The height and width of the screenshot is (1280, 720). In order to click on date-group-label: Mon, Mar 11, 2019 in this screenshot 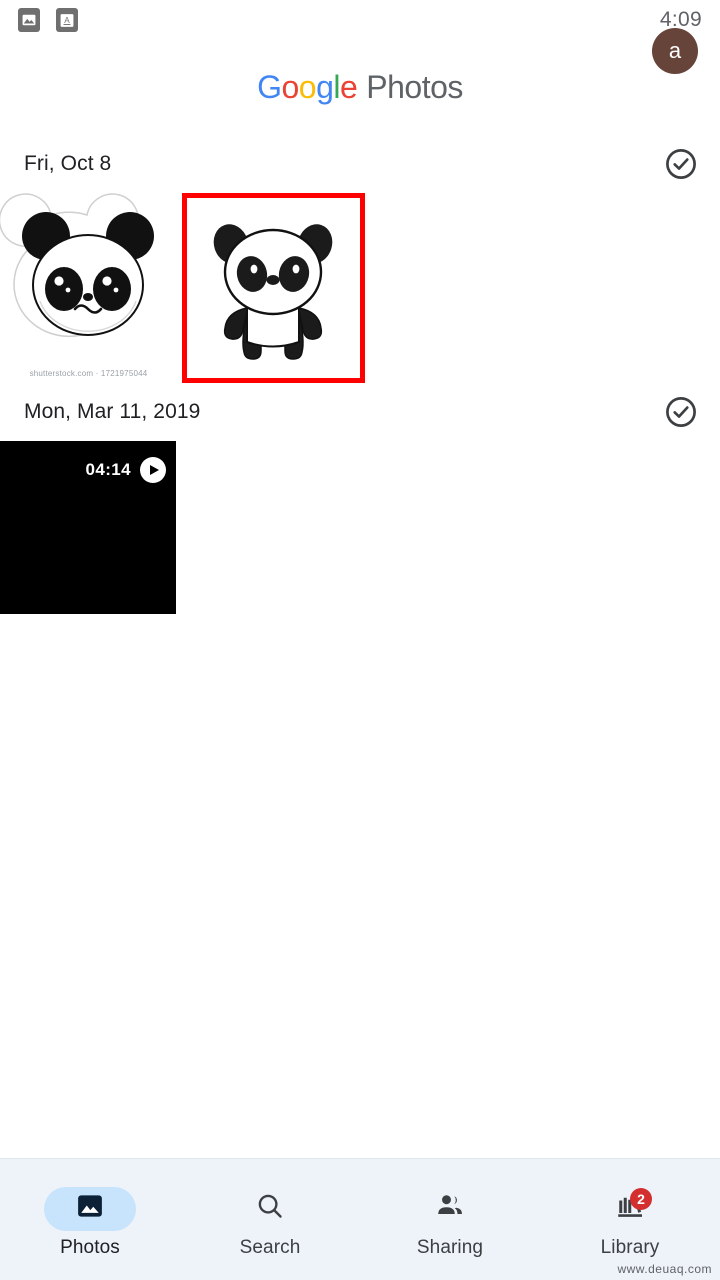, I will do `click(112, 411)`.